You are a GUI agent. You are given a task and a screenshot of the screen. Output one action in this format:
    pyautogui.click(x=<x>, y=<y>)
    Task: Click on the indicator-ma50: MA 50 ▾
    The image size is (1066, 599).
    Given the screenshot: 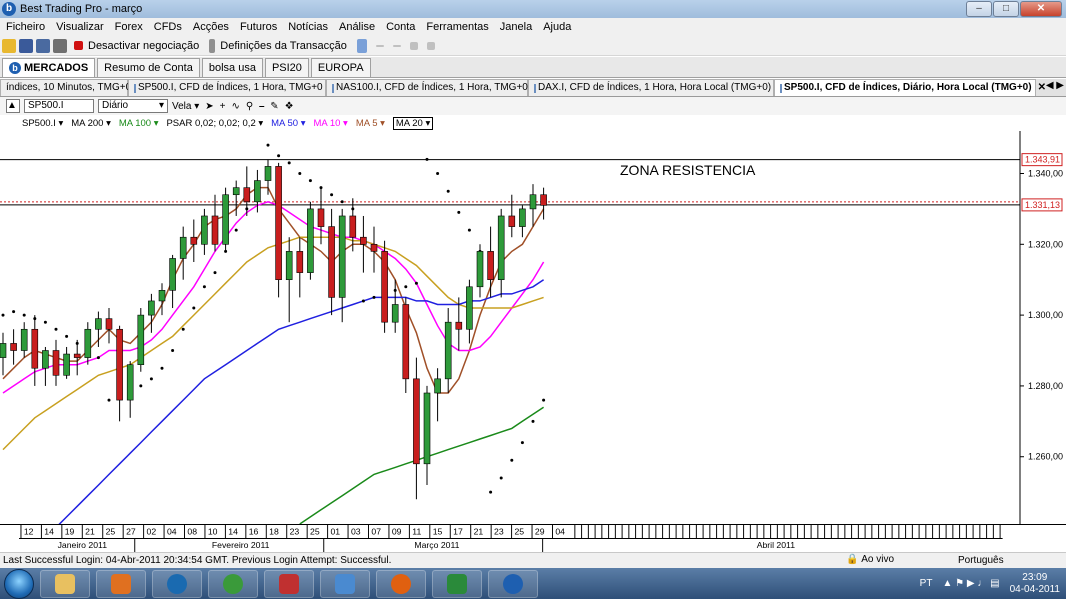 What is the action you would take?
    pyautogui.click(x=288, y=123)
    